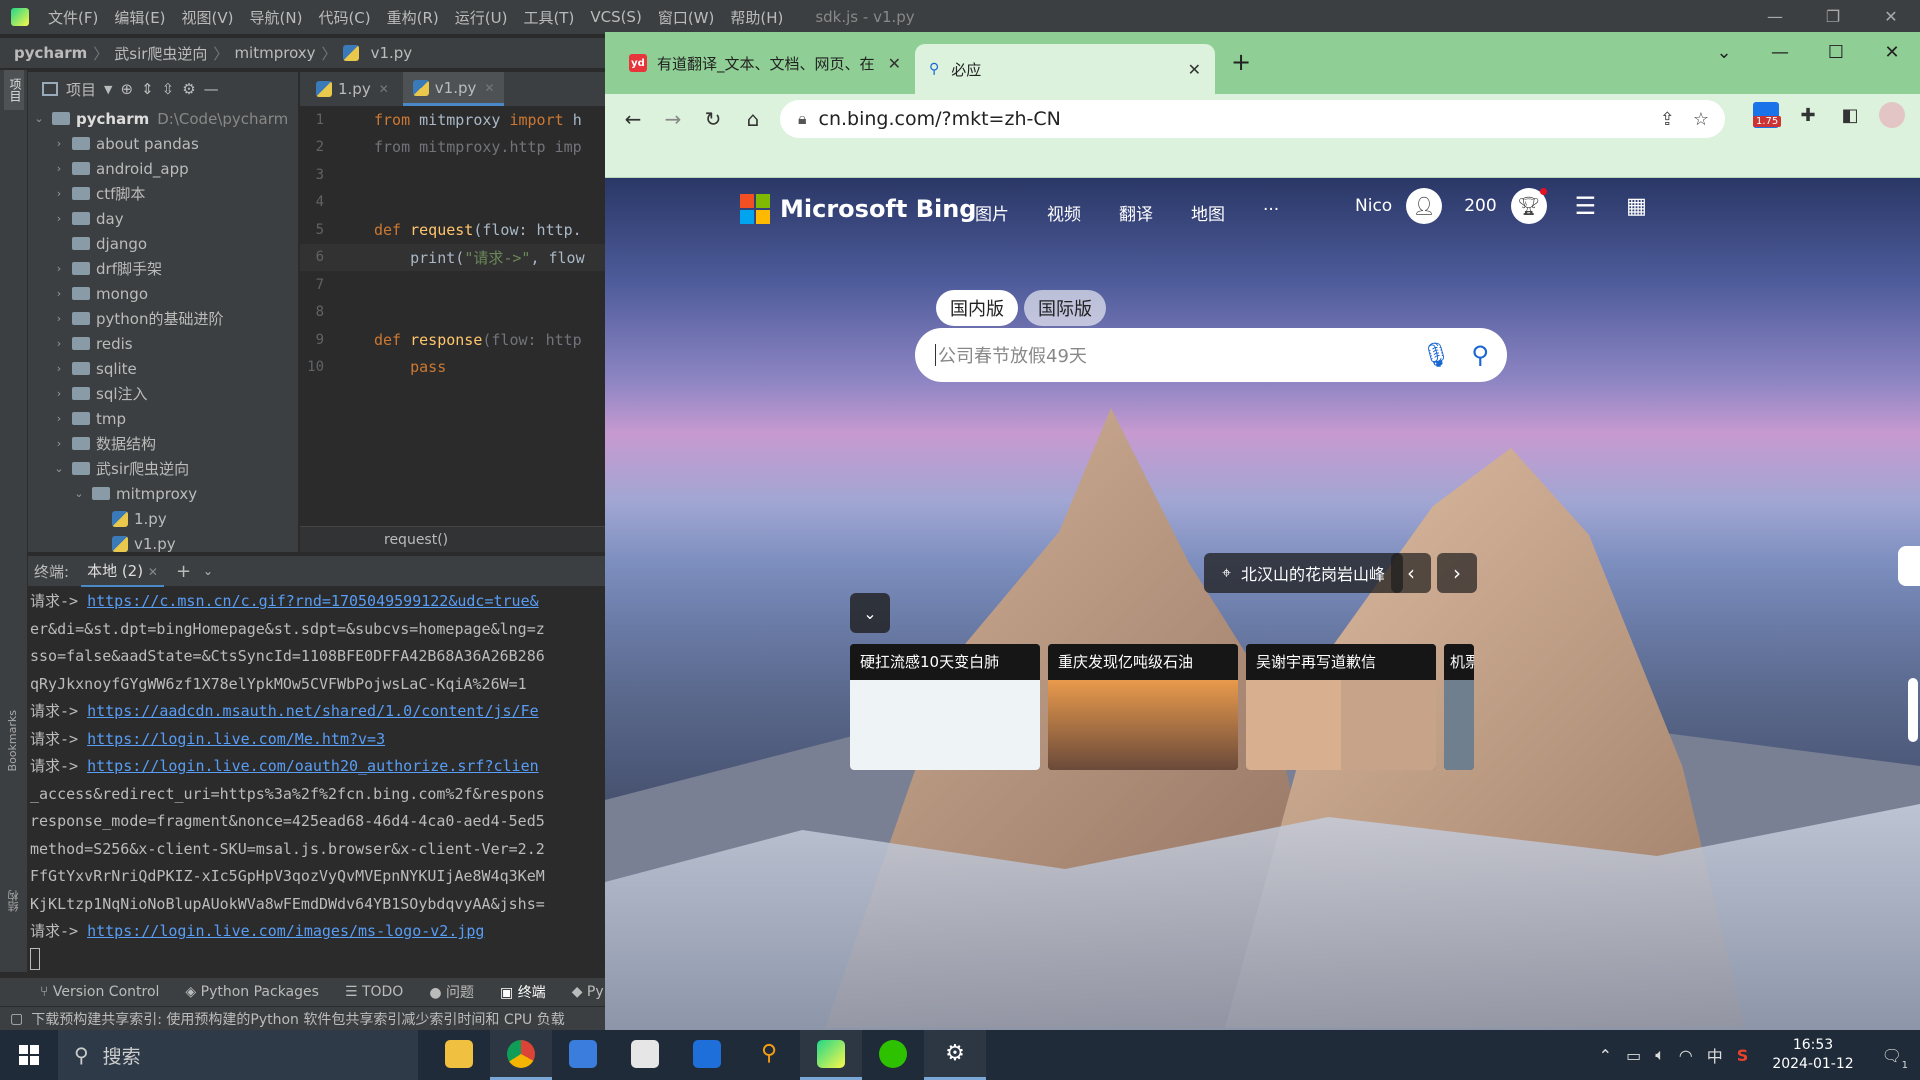 The image size is (1920, 1080). Describe the element at coordinates (523, 992) in the screenshot. I see `tool-terminal: ▣ 终端` at that location.